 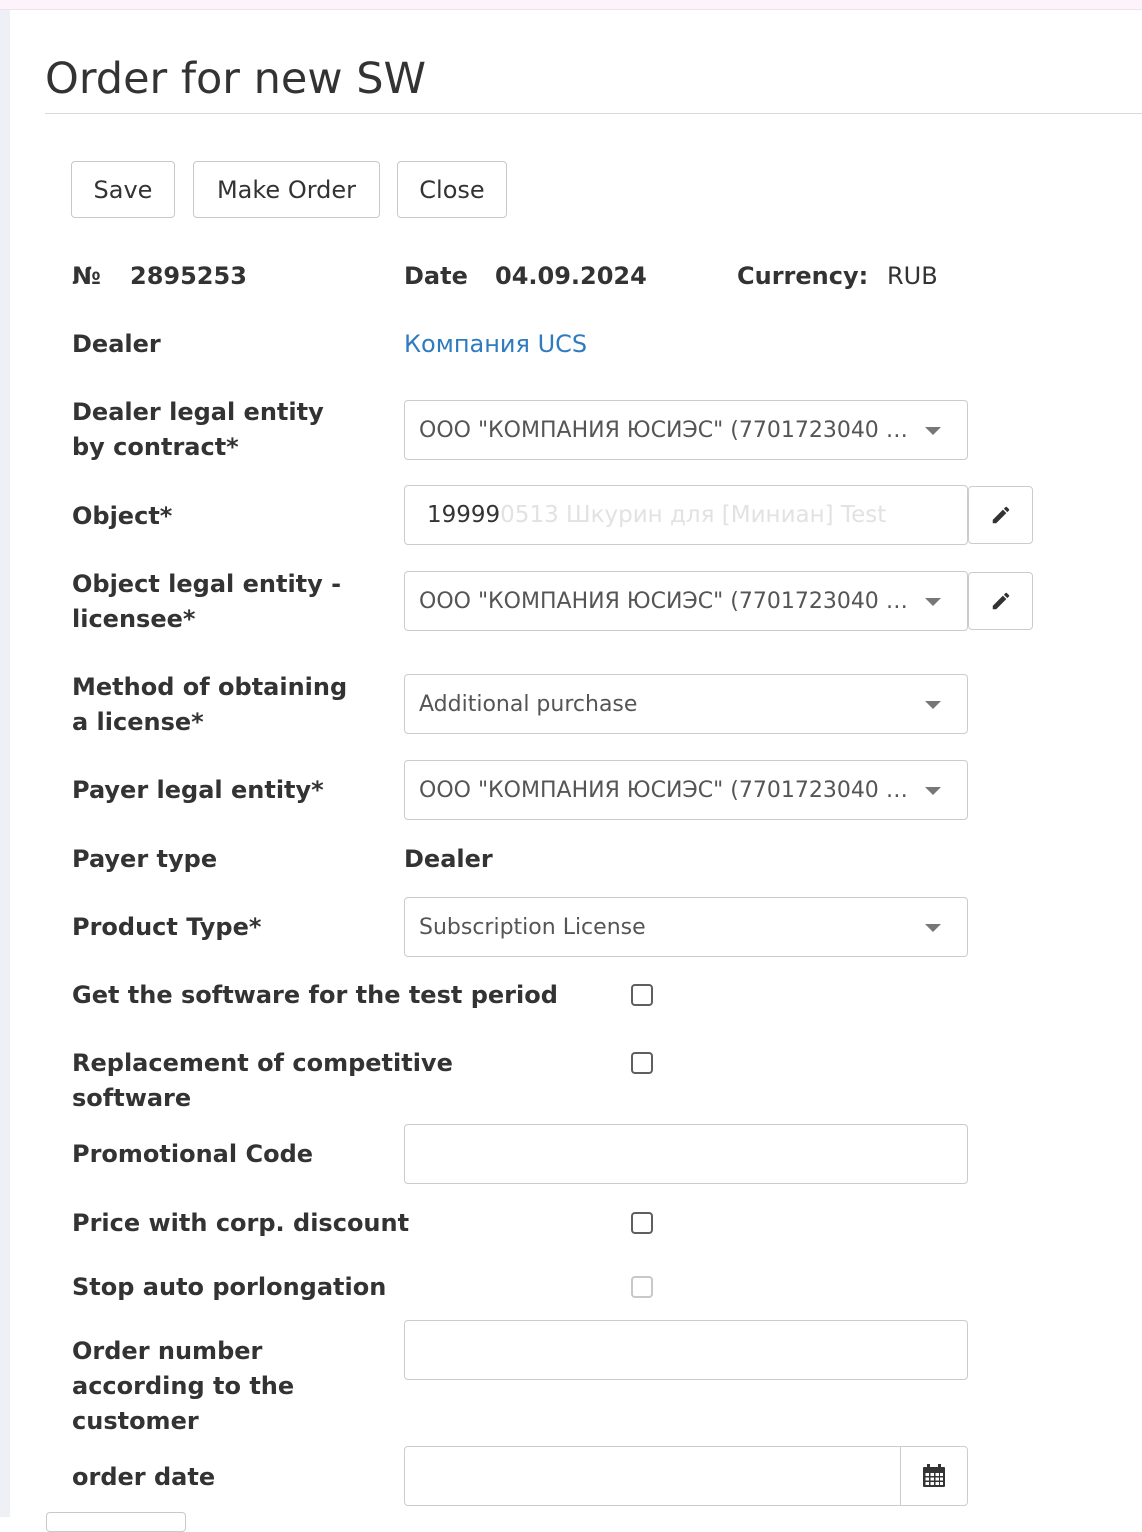 I want to click on label-line: Object legal entity -, so click(x=207, y=584).